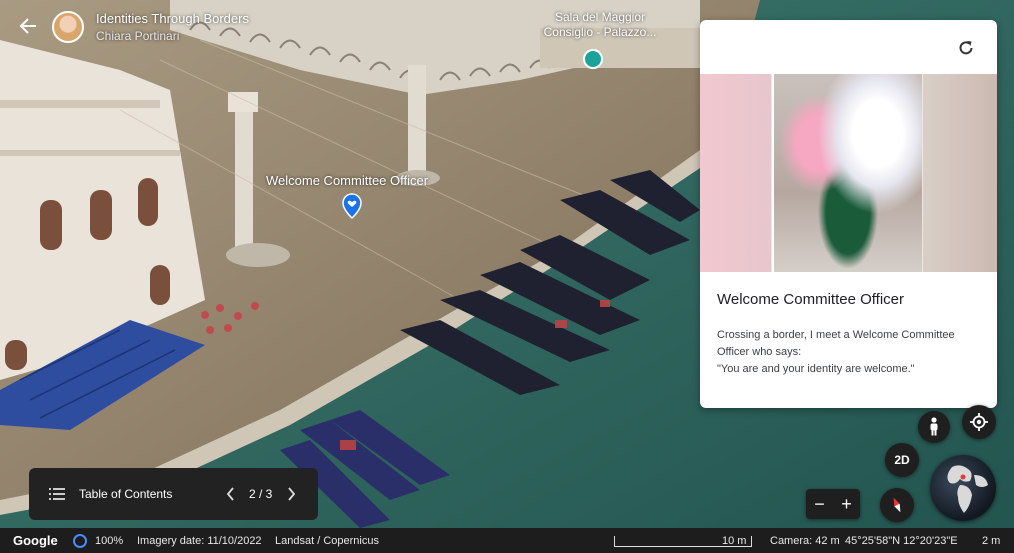 Image resolution: width=1014 pixels, height=553 pixels. I want to click on zoom-control: − +, so click(833, 504).